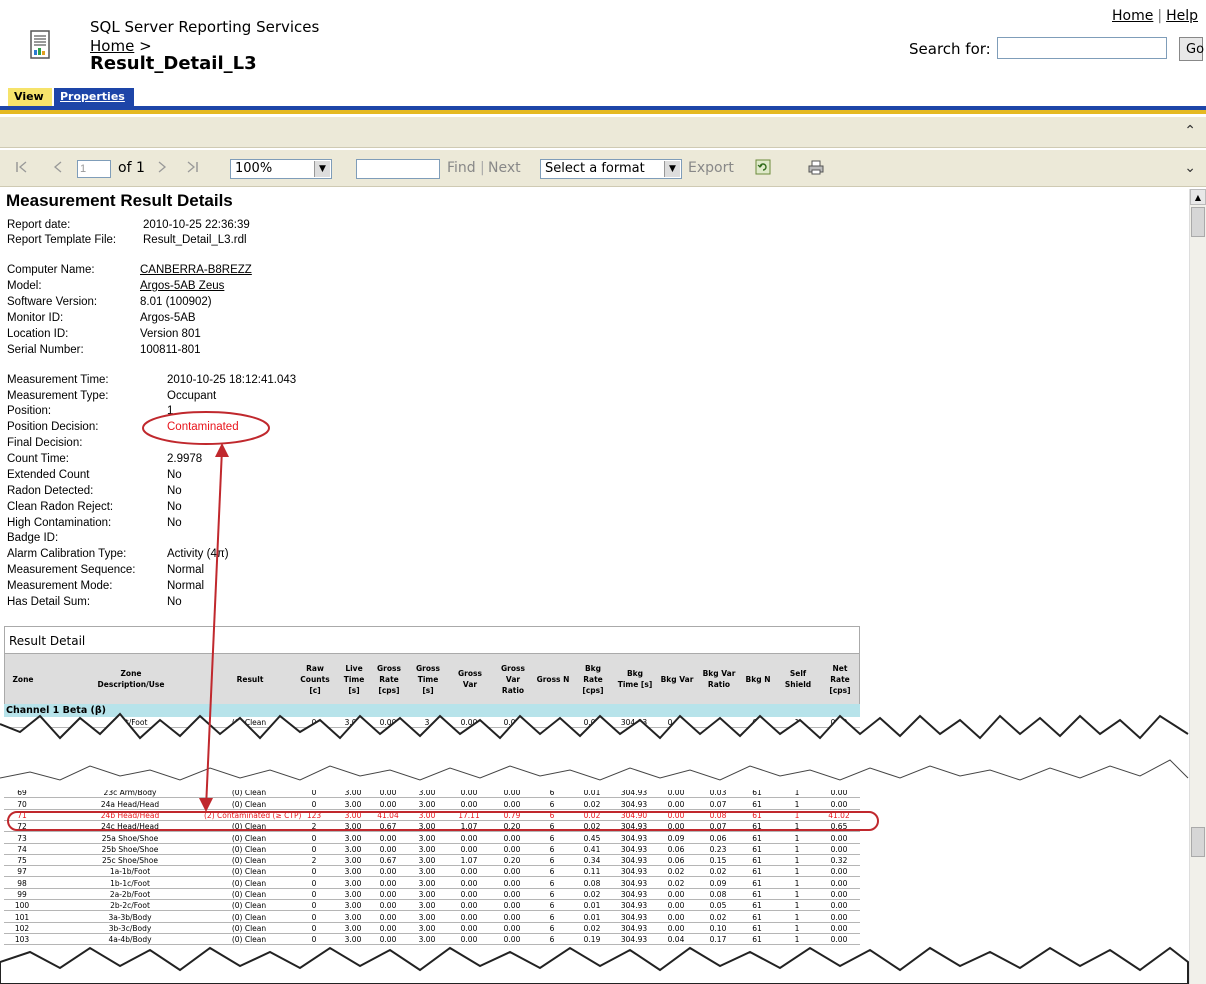 The height and width of the screenshot is (984, 1206). What do you see at coordinates (592, 872) in the screenshot?
I see `table-cell: 0.11` at bounding box center [592, 872].